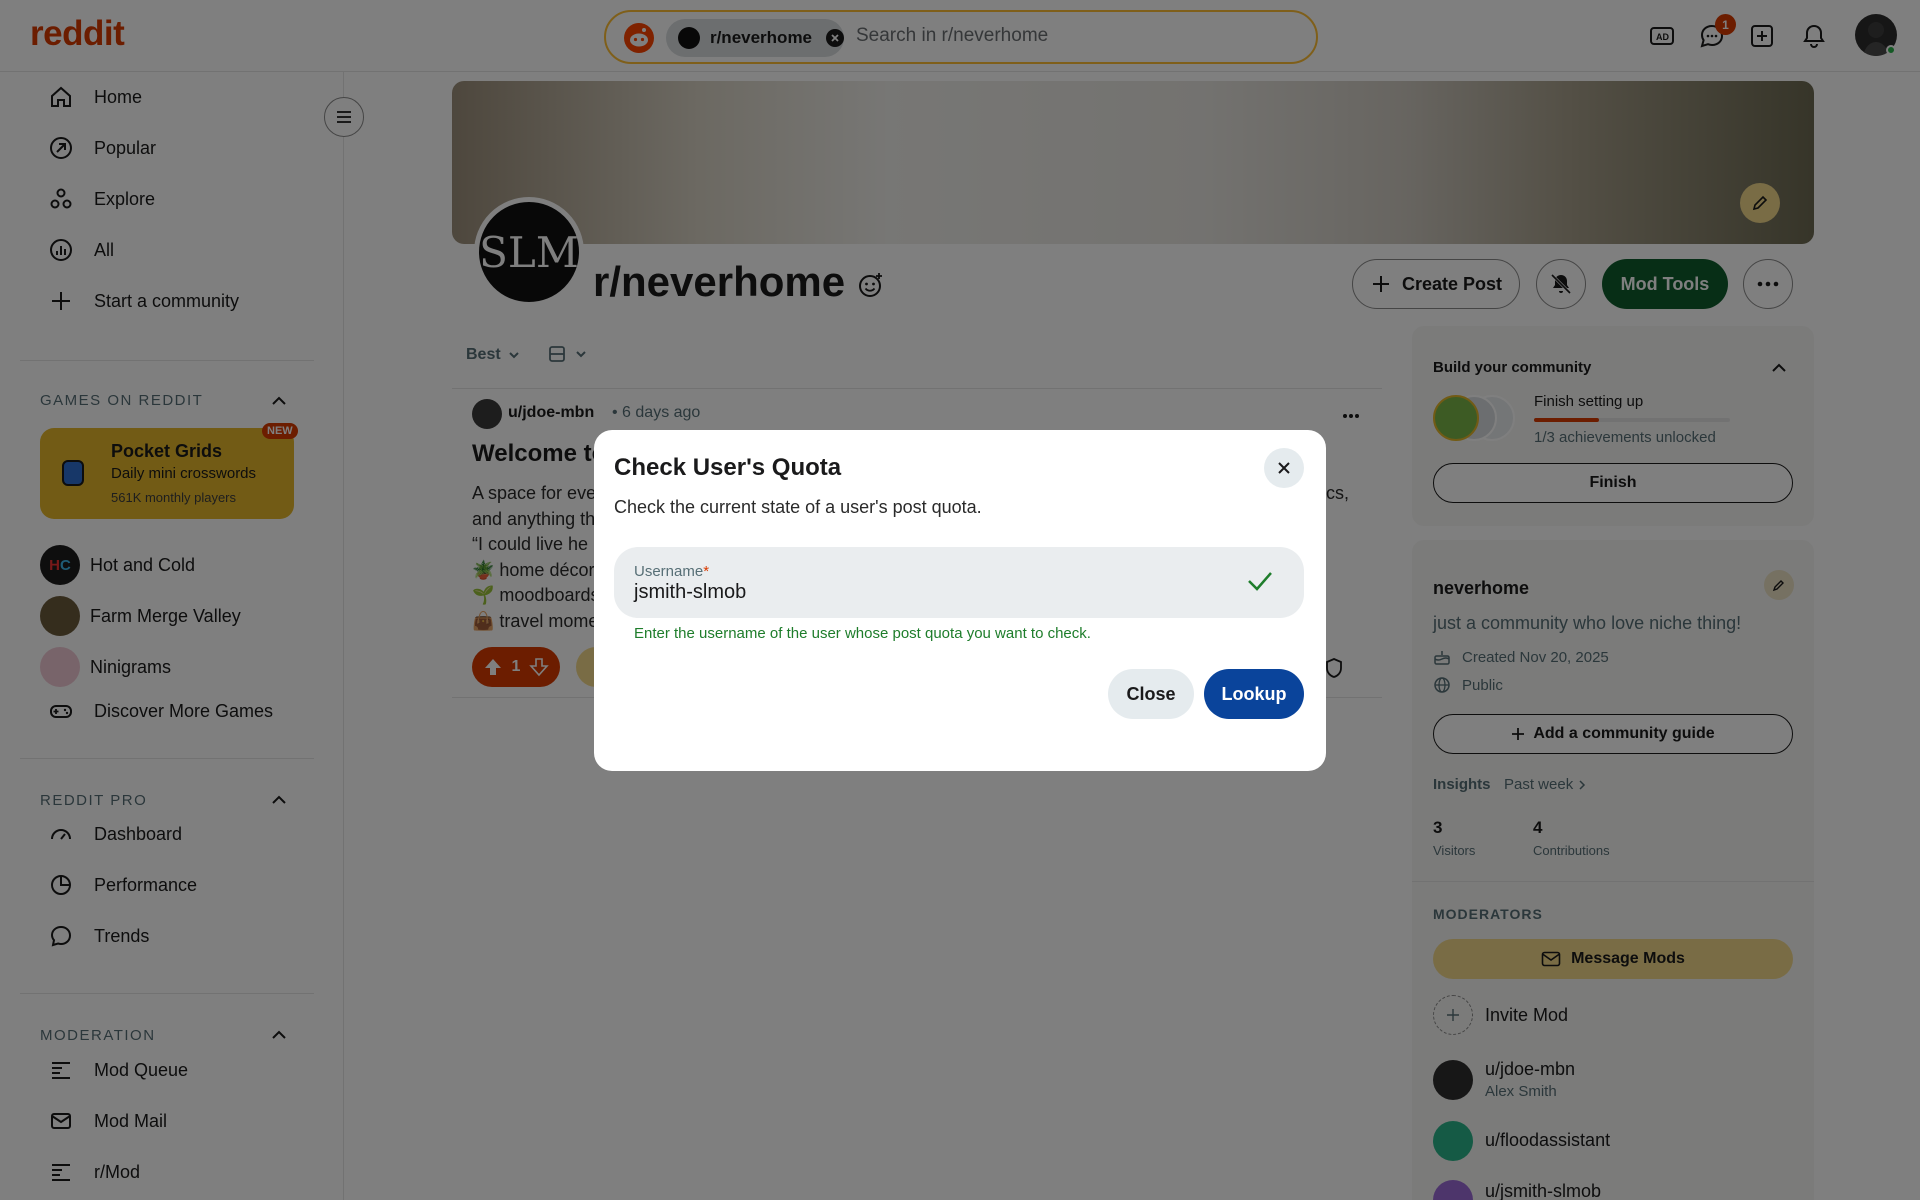 The height and width of the screenshot is (1200, 1920). I want to click on required-mark: *, so click(706, 571).